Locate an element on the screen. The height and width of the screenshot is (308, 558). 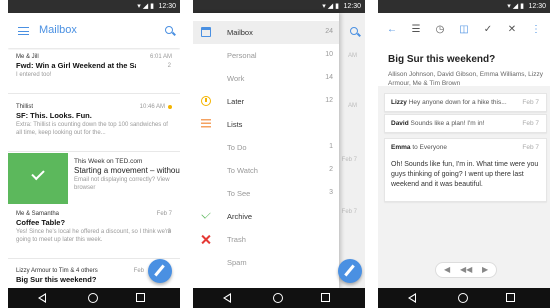
reply-all-icon: ◀◀ is located at coordinates (466, 269).